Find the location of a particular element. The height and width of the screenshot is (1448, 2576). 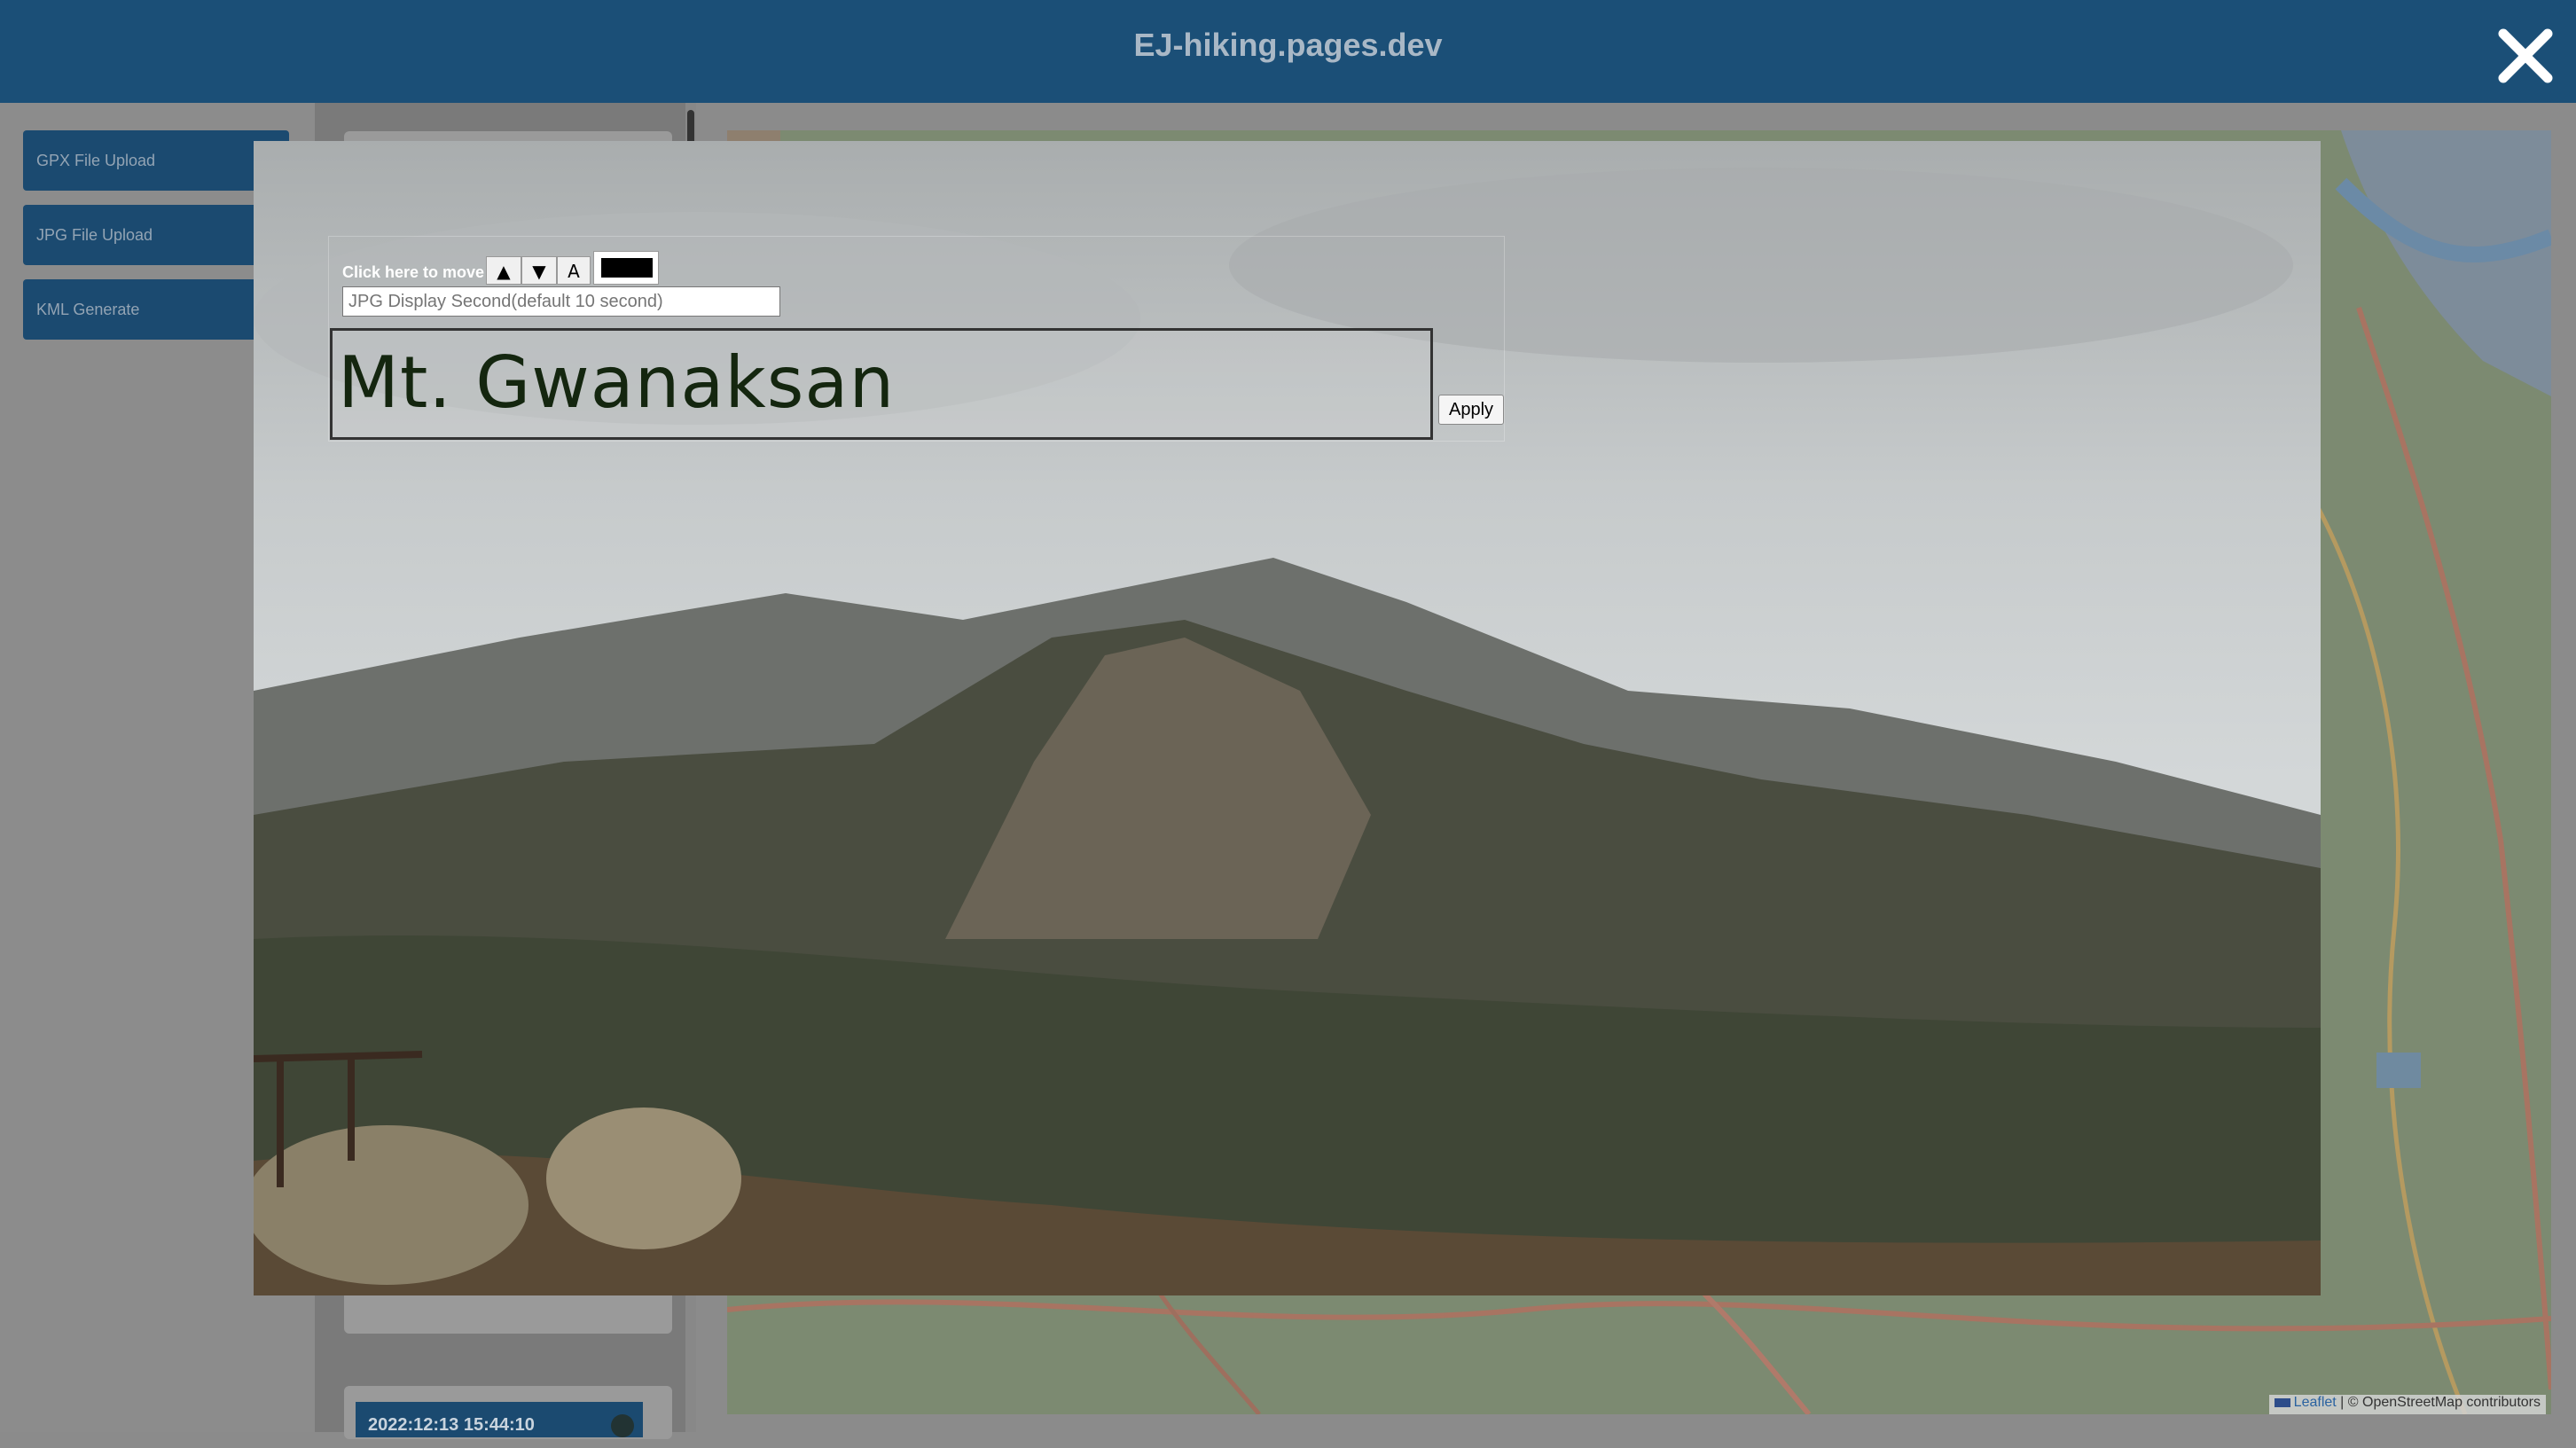

osm-attribution: | © OpenStreetMap contributors is located at coordinates (2440, 1402).